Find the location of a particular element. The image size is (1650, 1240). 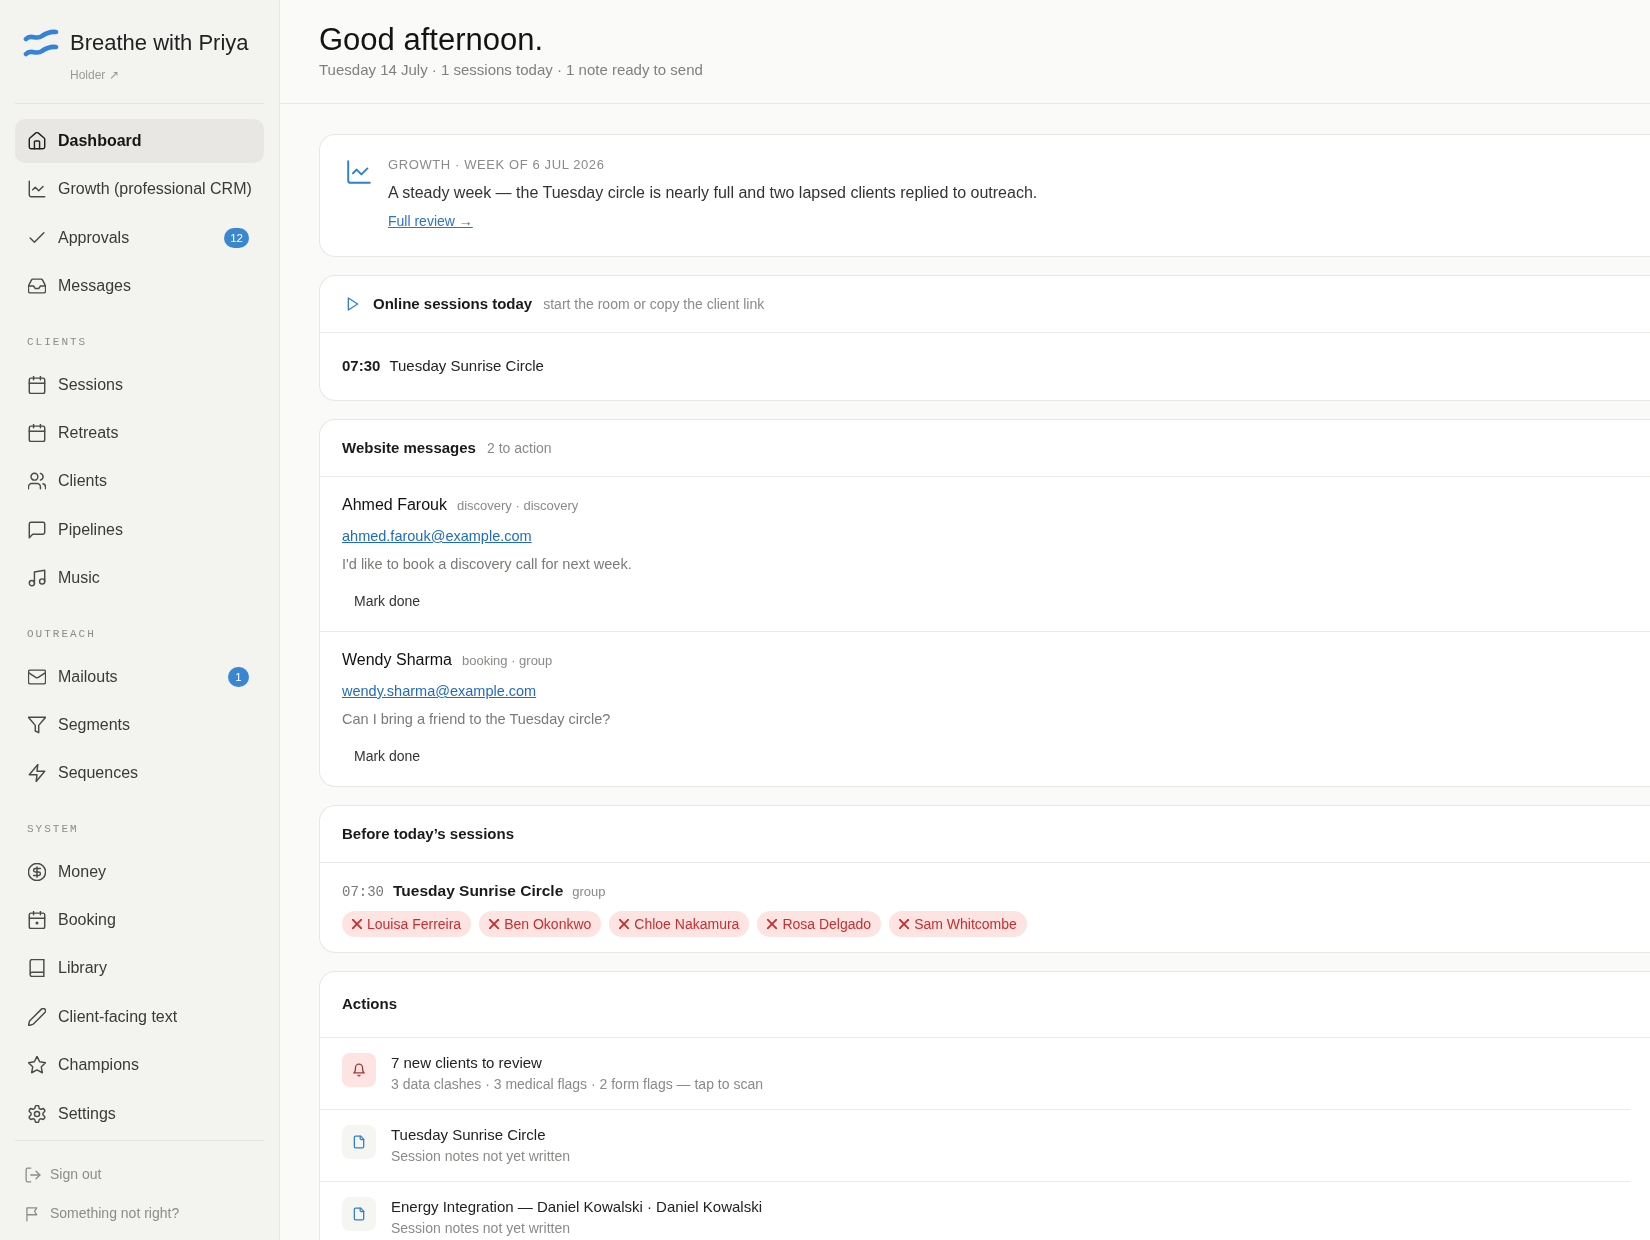

sidebar-item: Music is located at coordinates (139, 578).